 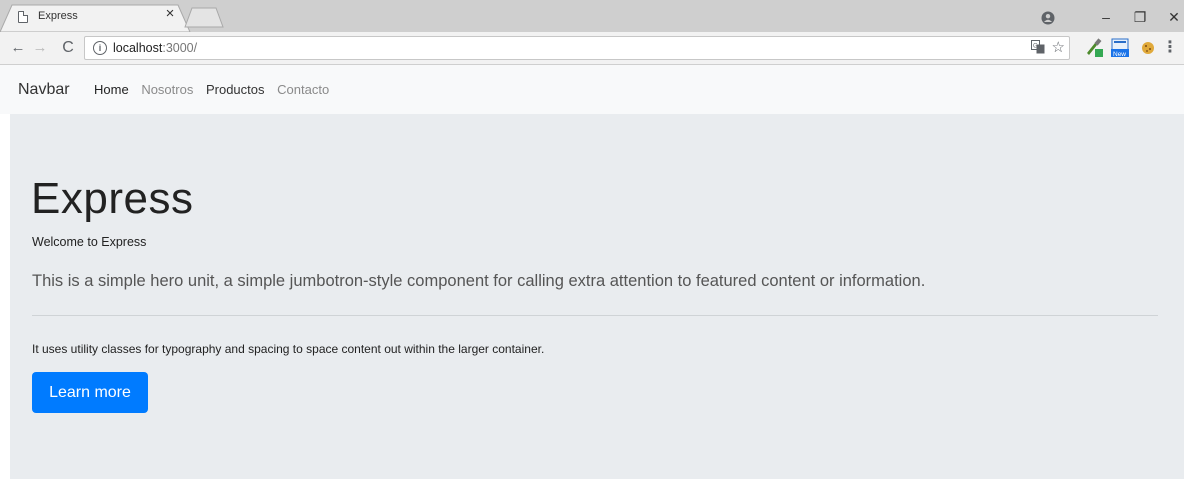 What do you see at coordinates (1140, 16) in the screenshot?
I see `restore-button: ❐` at bounding box center [1140, 16].